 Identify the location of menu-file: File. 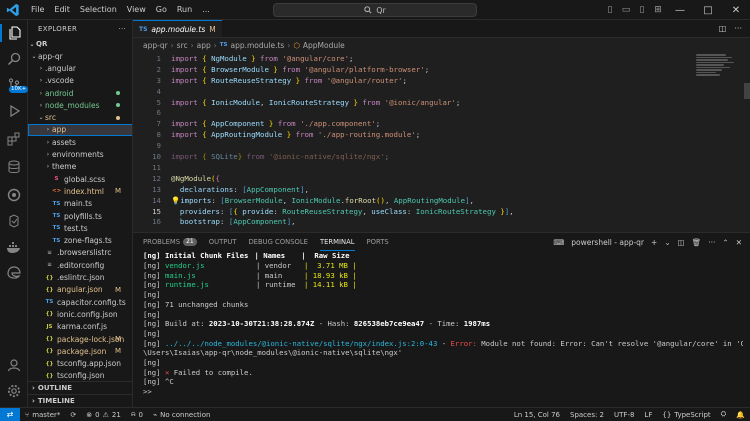
(37, 9).